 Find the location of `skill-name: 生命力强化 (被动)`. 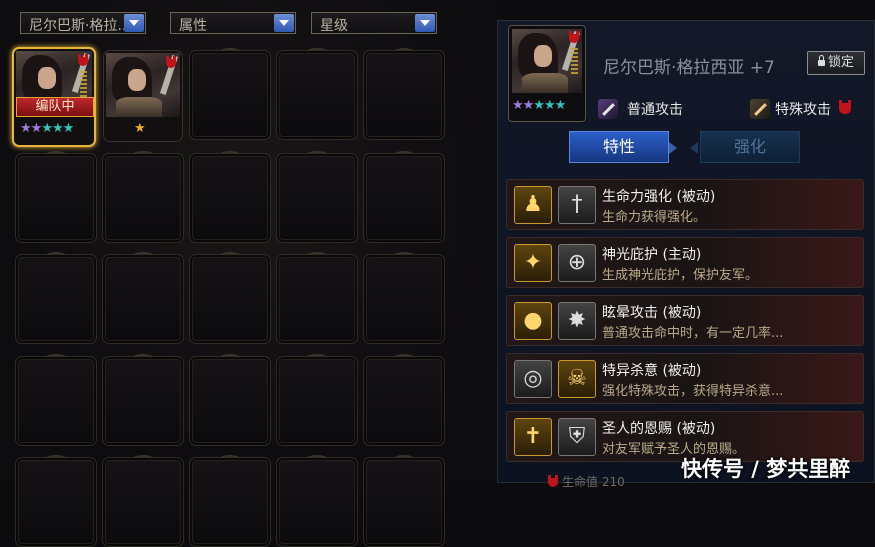

skill-name: 生命力强化 (被动) is located at coordinates (659, 197).